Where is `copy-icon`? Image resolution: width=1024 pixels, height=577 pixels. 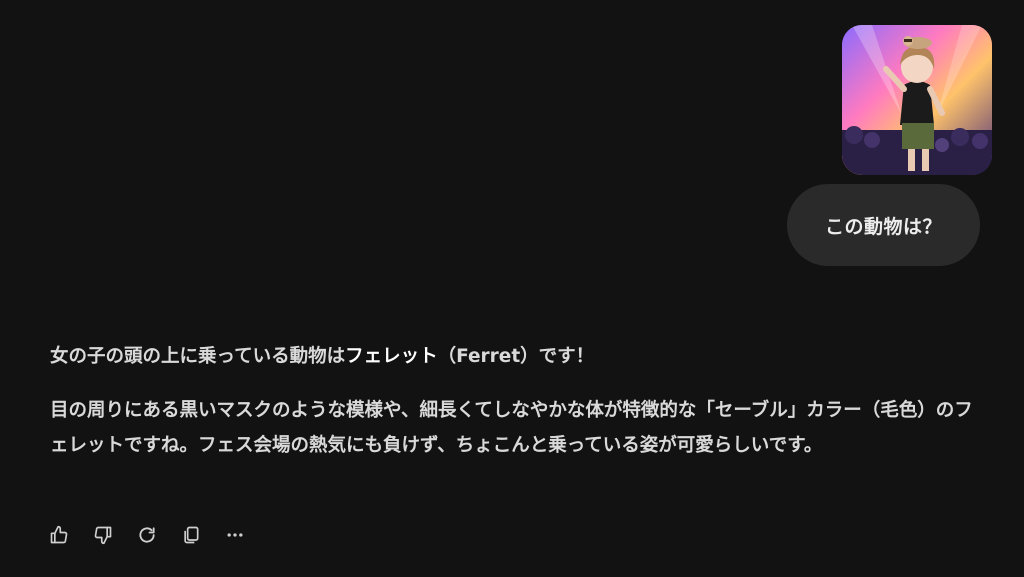
copy-icon is located at coordinates (191, 535).